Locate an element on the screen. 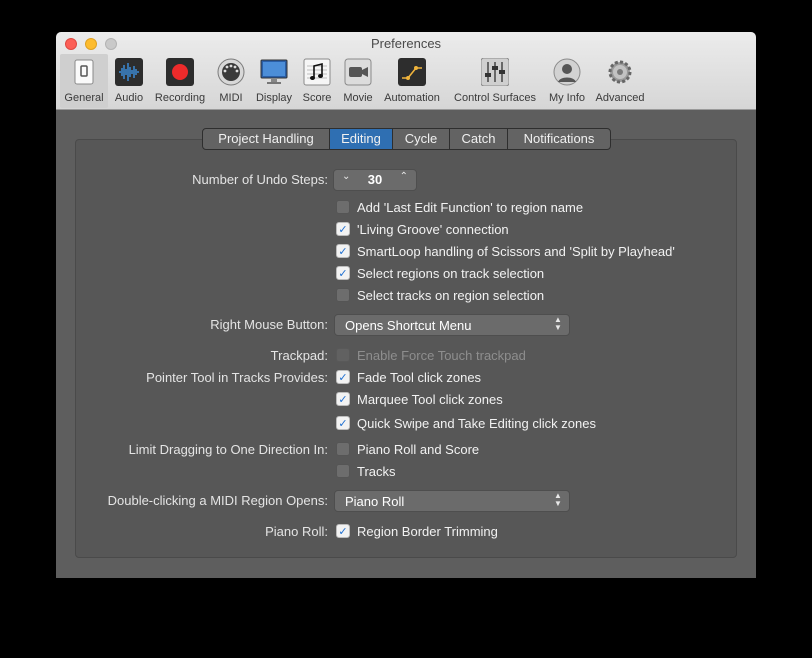 The height and width of the screenshot is (658, 812). toolbar-my-info: My Info is located at coordinates (567, 81).